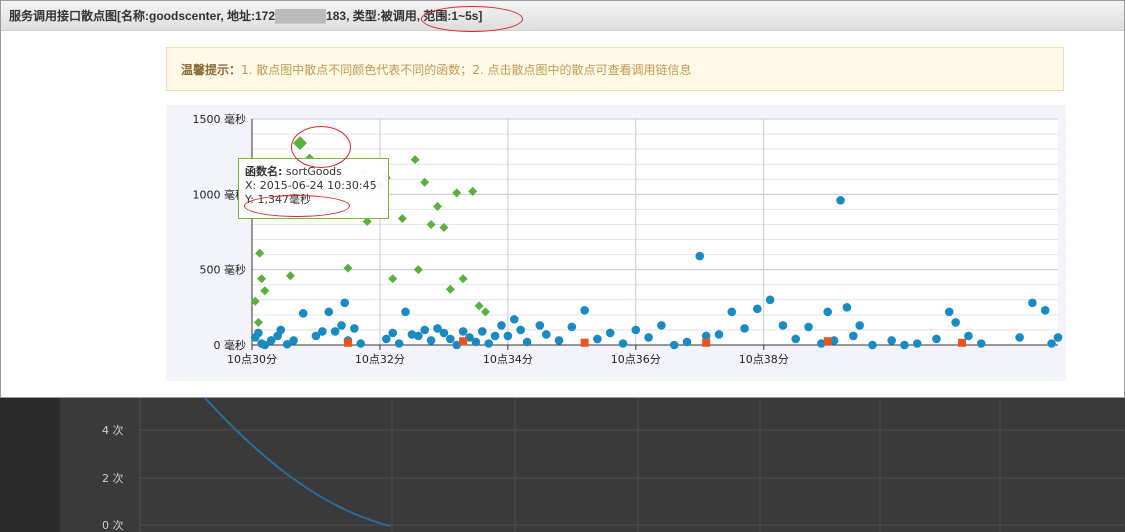 The height and width of the screenshot is (532, 1125). Describe the element at coordinates (764, 359) in the screenshot. I see `x-tick-label: 10点38分` at that location.